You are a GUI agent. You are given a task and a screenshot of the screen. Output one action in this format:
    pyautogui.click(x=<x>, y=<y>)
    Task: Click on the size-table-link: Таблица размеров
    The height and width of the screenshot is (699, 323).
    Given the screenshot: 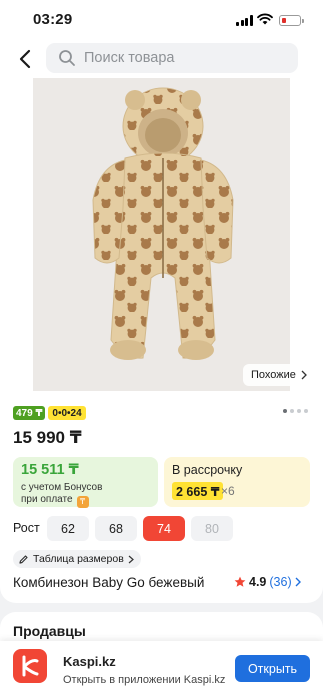 What is the action you would take?
    pyautogui.click(x=77, y=559)
    